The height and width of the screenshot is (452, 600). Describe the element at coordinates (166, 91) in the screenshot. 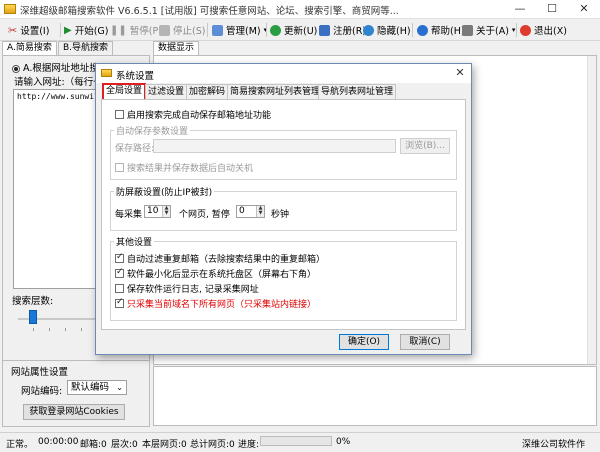

I see `tab-filter-settings: 过滤设置` at that location.